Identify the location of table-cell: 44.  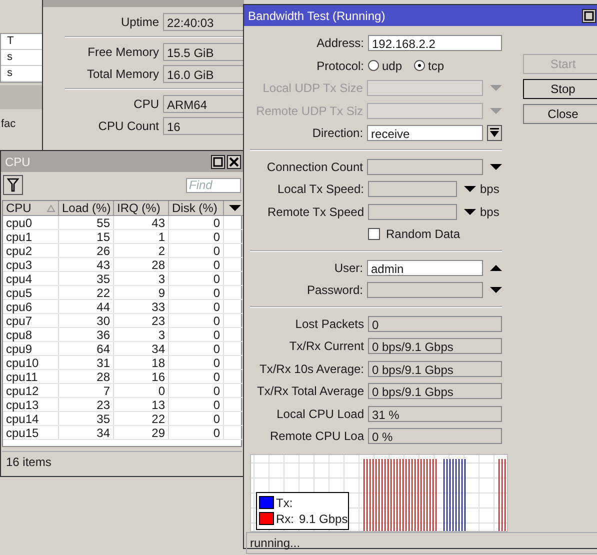
(86, 307).